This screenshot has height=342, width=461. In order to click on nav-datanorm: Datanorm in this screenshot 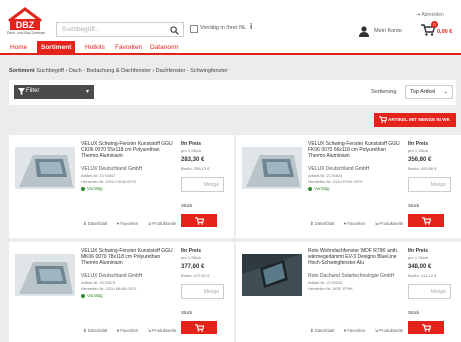, I will do `click(164, 47)`.